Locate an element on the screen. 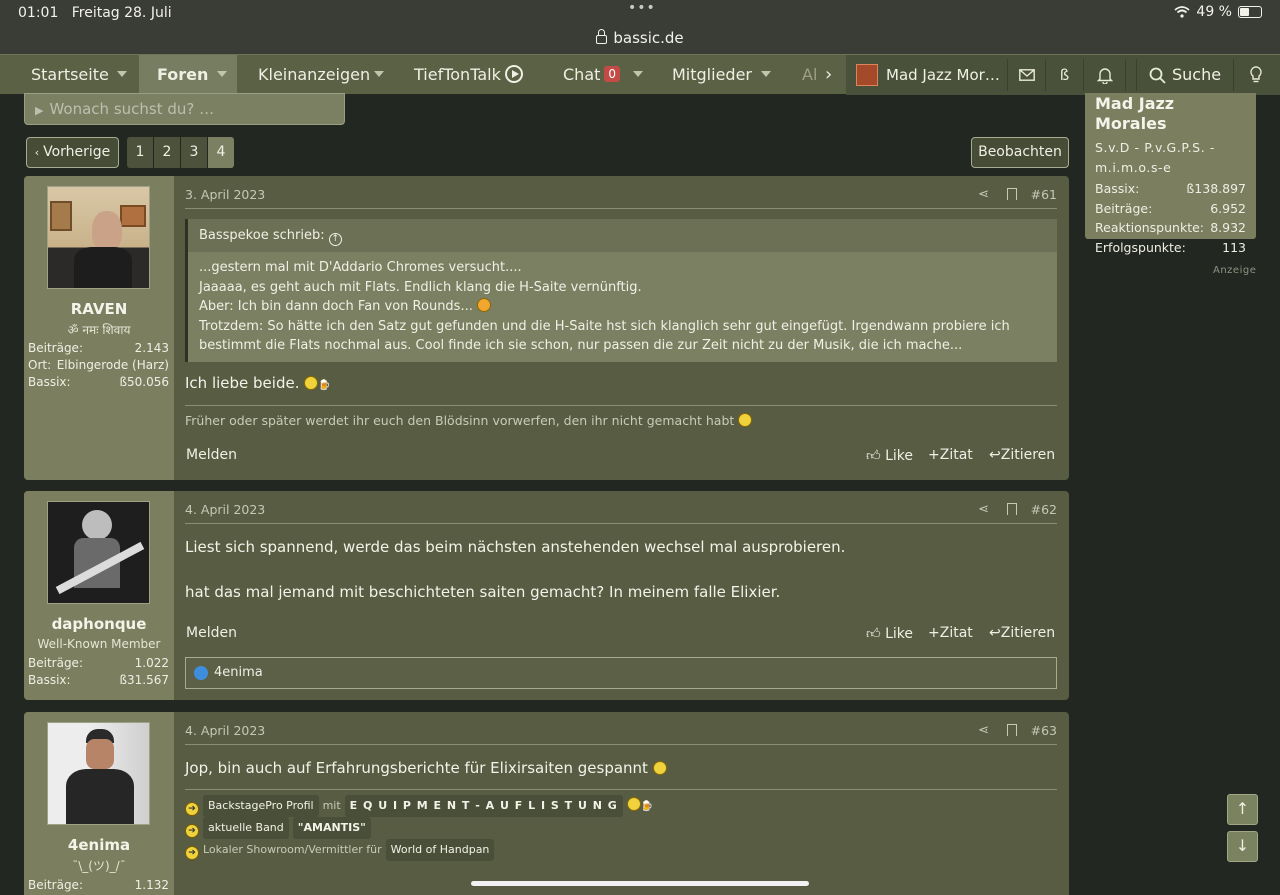  post-username: 4enima is located at coordinates (99, 845).